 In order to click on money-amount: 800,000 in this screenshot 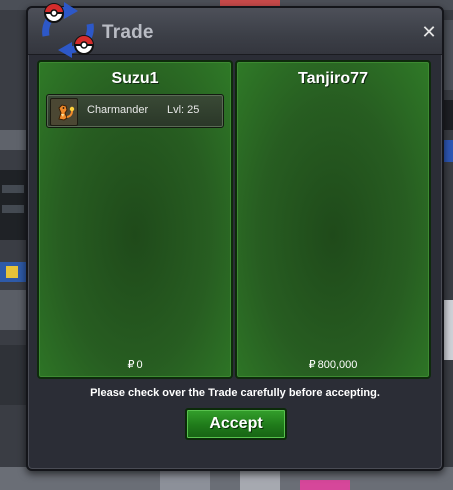, I will do `click(337, 365)`.